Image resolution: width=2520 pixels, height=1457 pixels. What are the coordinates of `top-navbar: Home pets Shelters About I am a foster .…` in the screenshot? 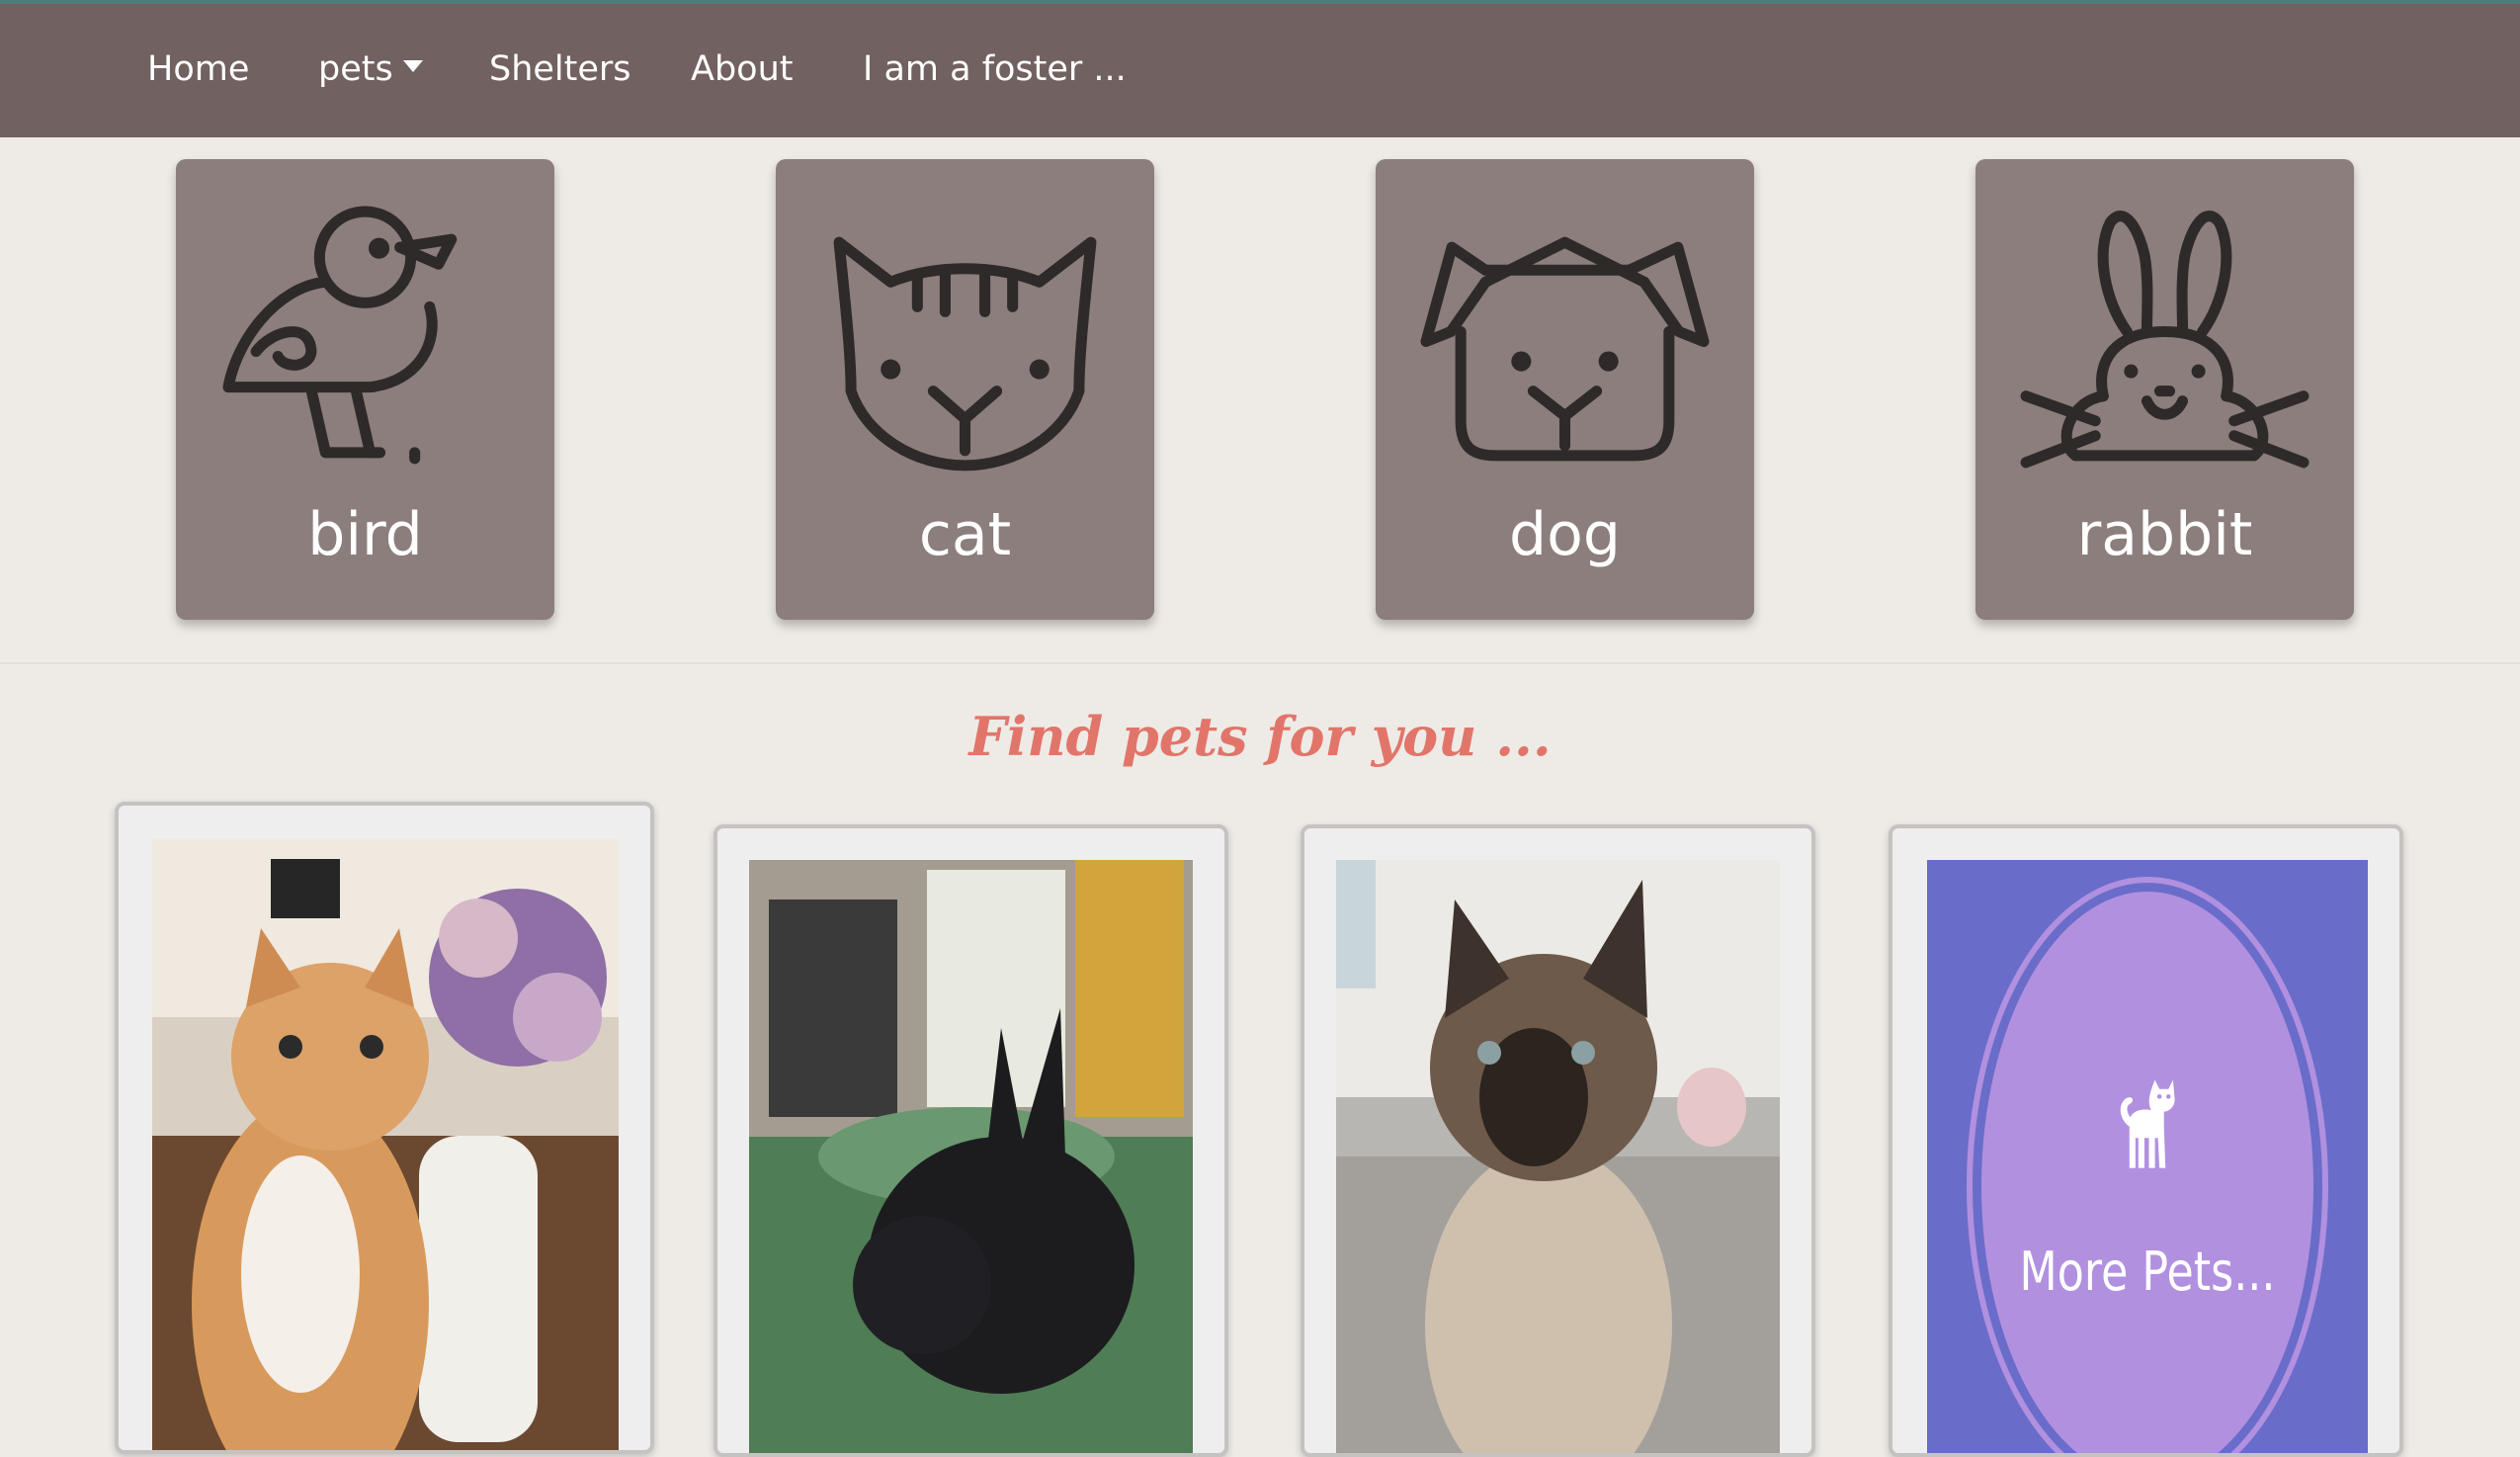 It's located at (1260, 68).